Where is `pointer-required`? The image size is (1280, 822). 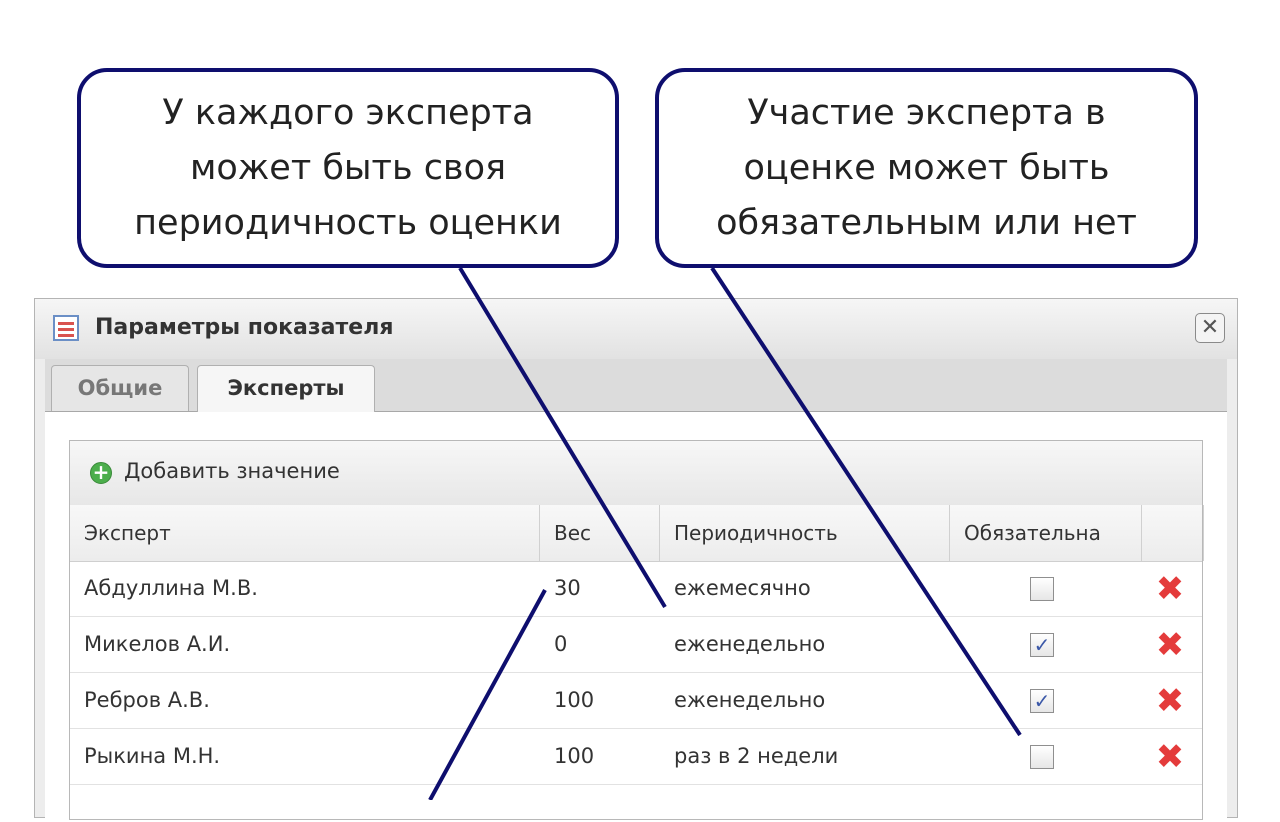
pointer-required is located at coordinates (866, 501).